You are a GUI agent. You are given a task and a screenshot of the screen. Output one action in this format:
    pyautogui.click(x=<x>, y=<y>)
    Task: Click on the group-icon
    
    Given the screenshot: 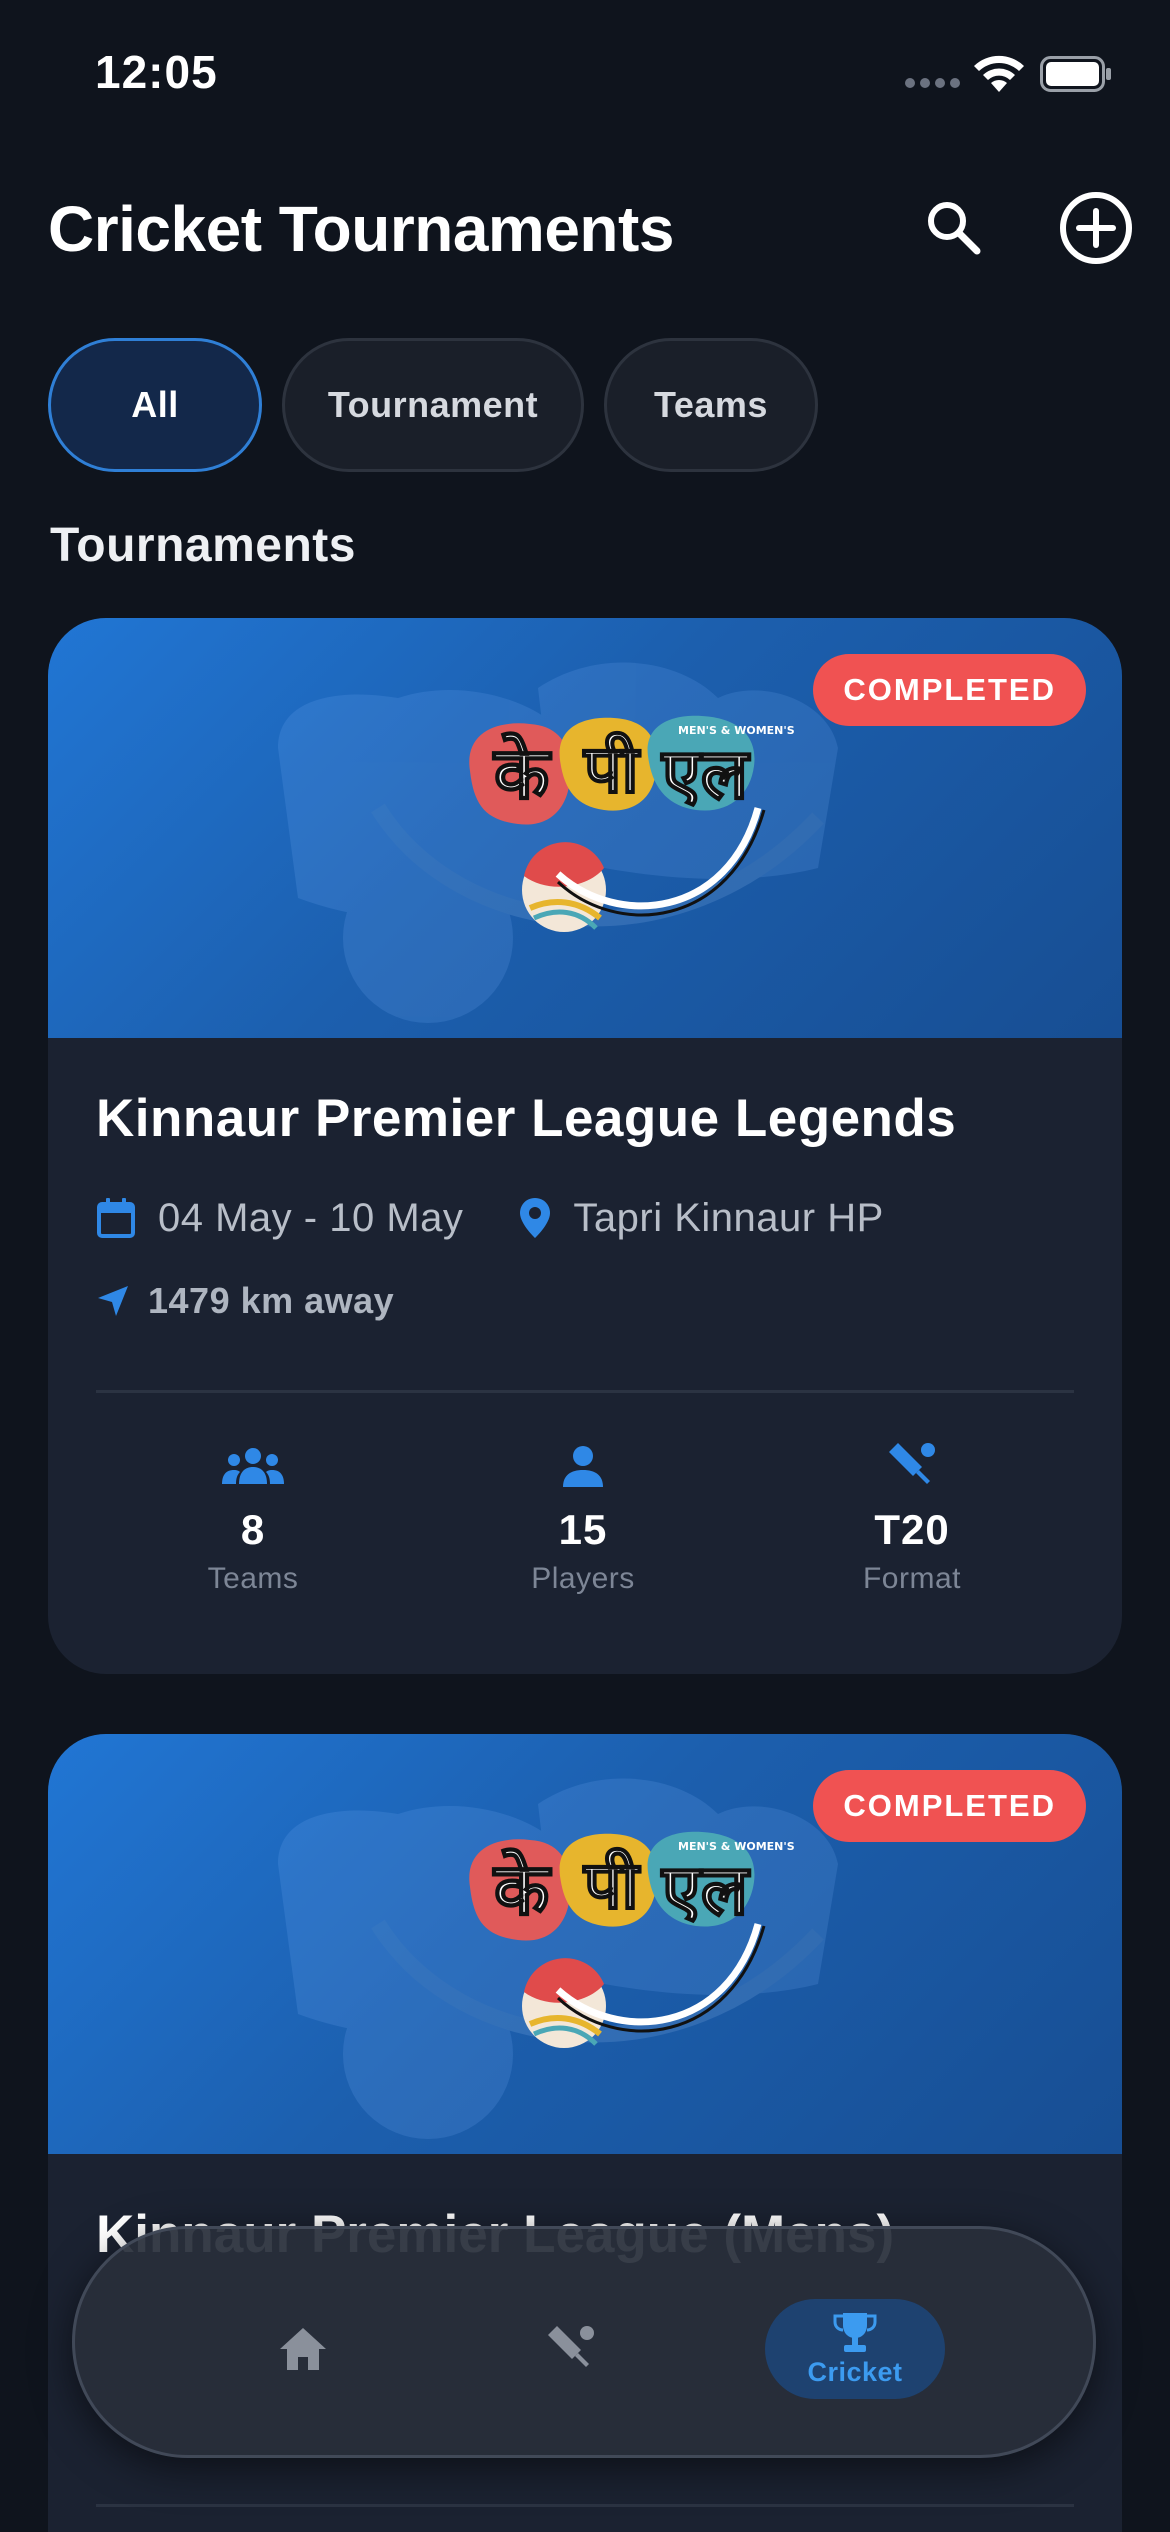 What is the action you would take?
    pyautogui.click(x=253, y=1466)
    